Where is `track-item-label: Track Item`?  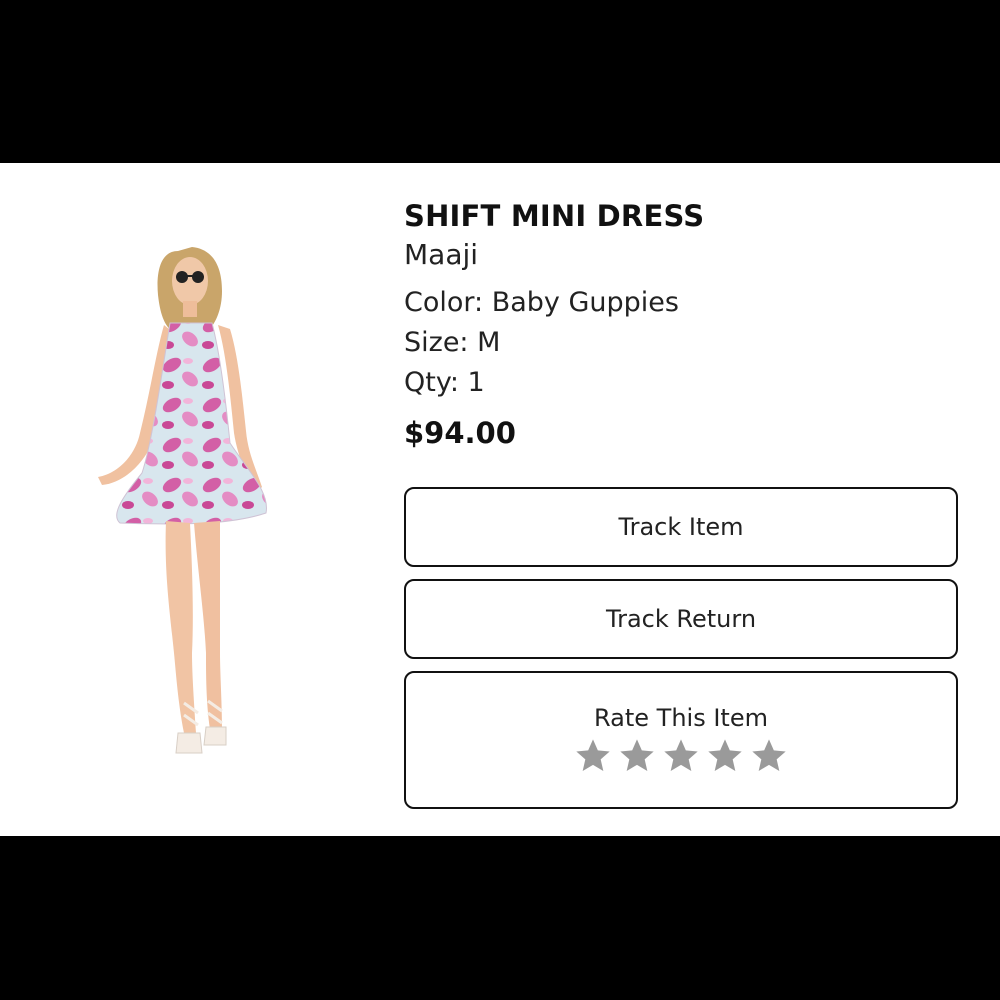 track-item-label: Track Item is located at coordinates (681, 527).